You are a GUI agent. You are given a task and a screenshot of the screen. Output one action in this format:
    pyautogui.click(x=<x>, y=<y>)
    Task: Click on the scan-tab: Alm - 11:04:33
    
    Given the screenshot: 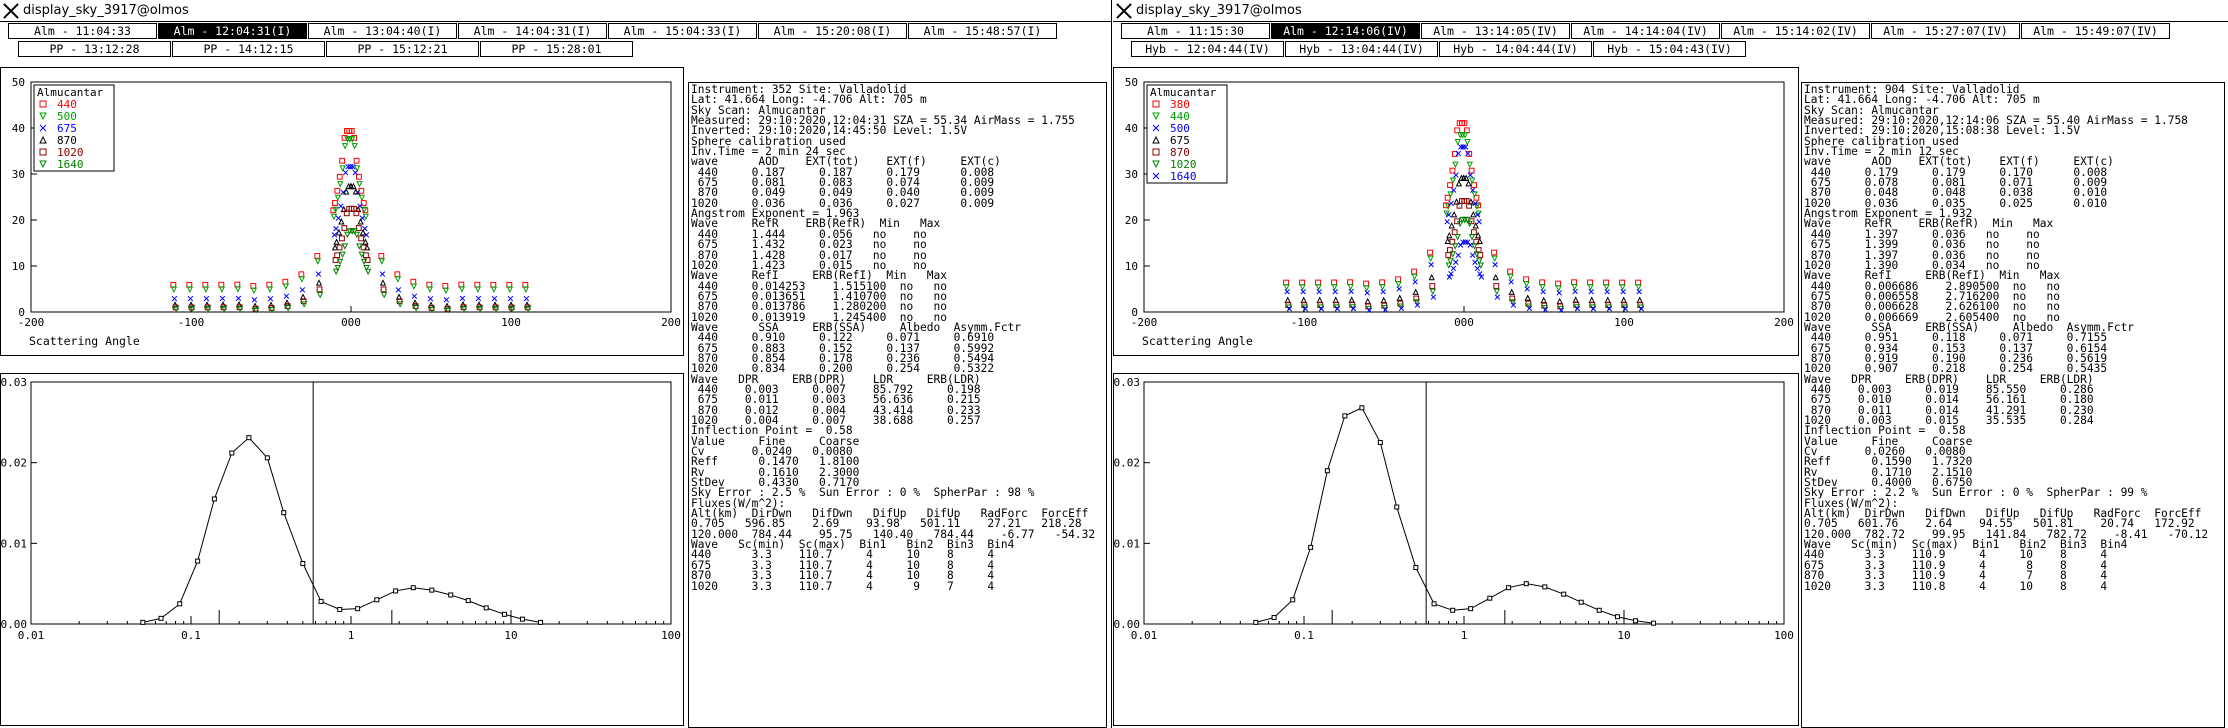 What is the action you would take?
    pyautogui.click(x=82, y=31)
    